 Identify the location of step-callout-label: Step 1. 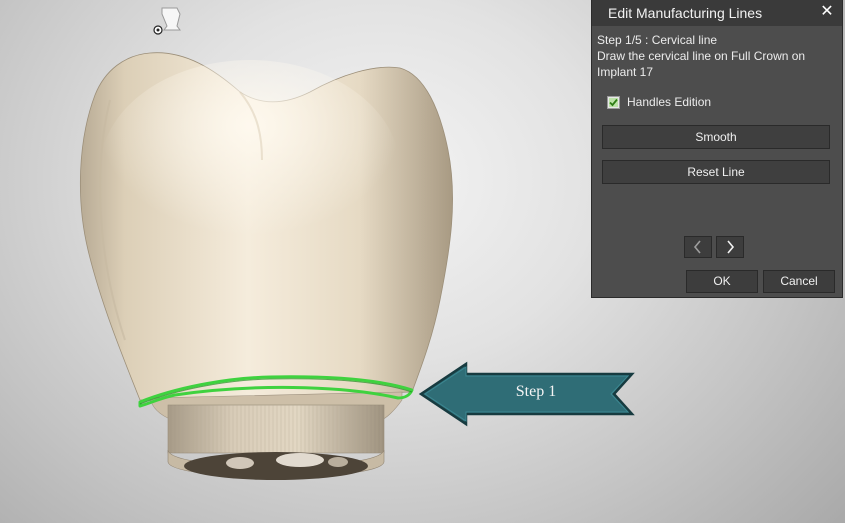
(536, 391).